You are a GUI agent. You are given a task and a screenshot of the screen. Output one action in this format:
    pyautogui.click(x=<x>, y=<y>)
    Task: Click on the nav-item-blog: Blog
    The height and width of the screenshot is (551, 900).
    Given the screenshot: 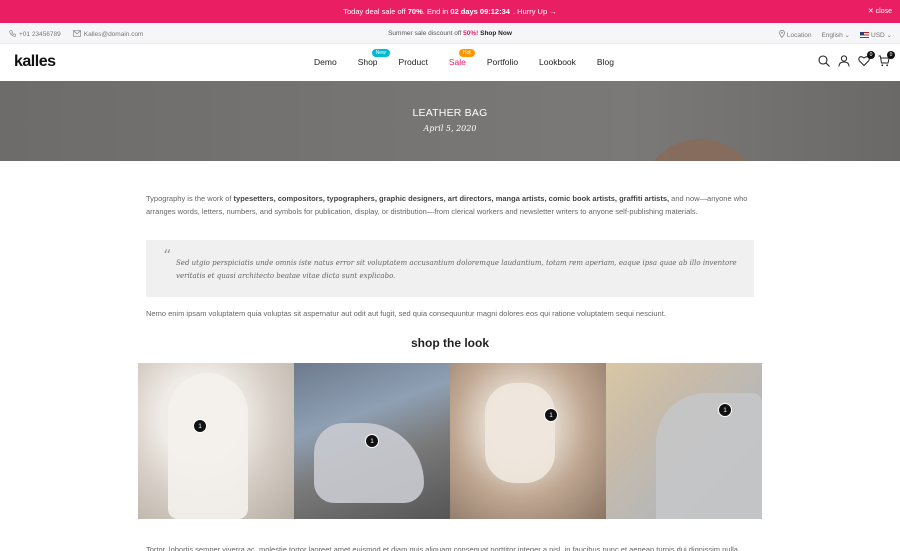 What is the action you would take?
    pyautogui.click(x=605, y=62)
    